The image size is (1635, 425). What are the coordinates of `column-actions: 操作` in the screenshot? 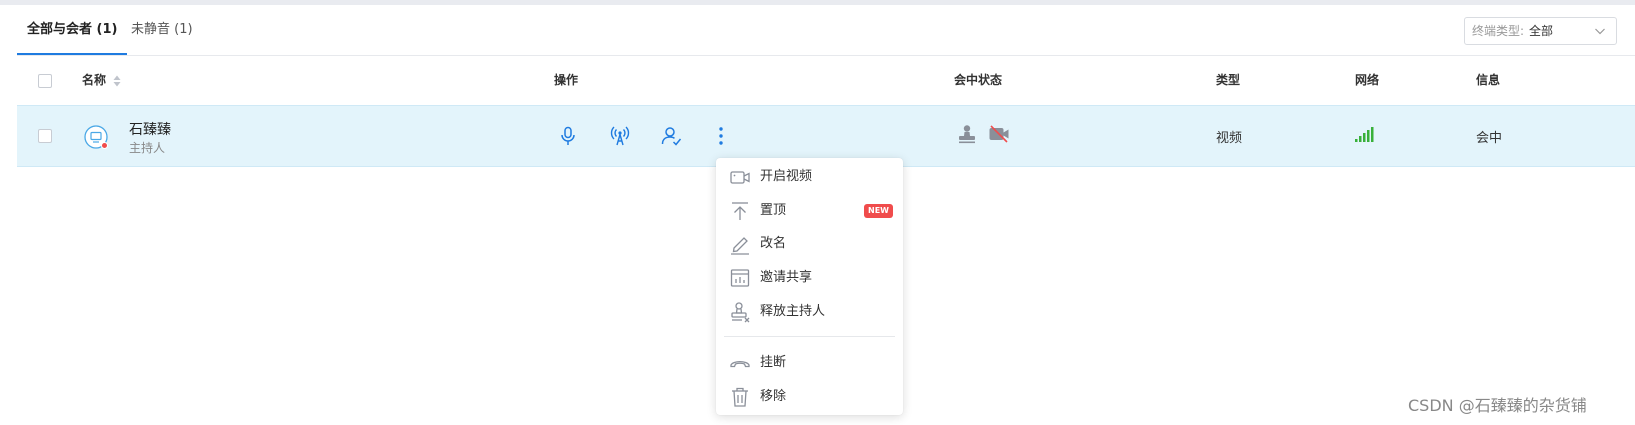 It's located at (566, 80).